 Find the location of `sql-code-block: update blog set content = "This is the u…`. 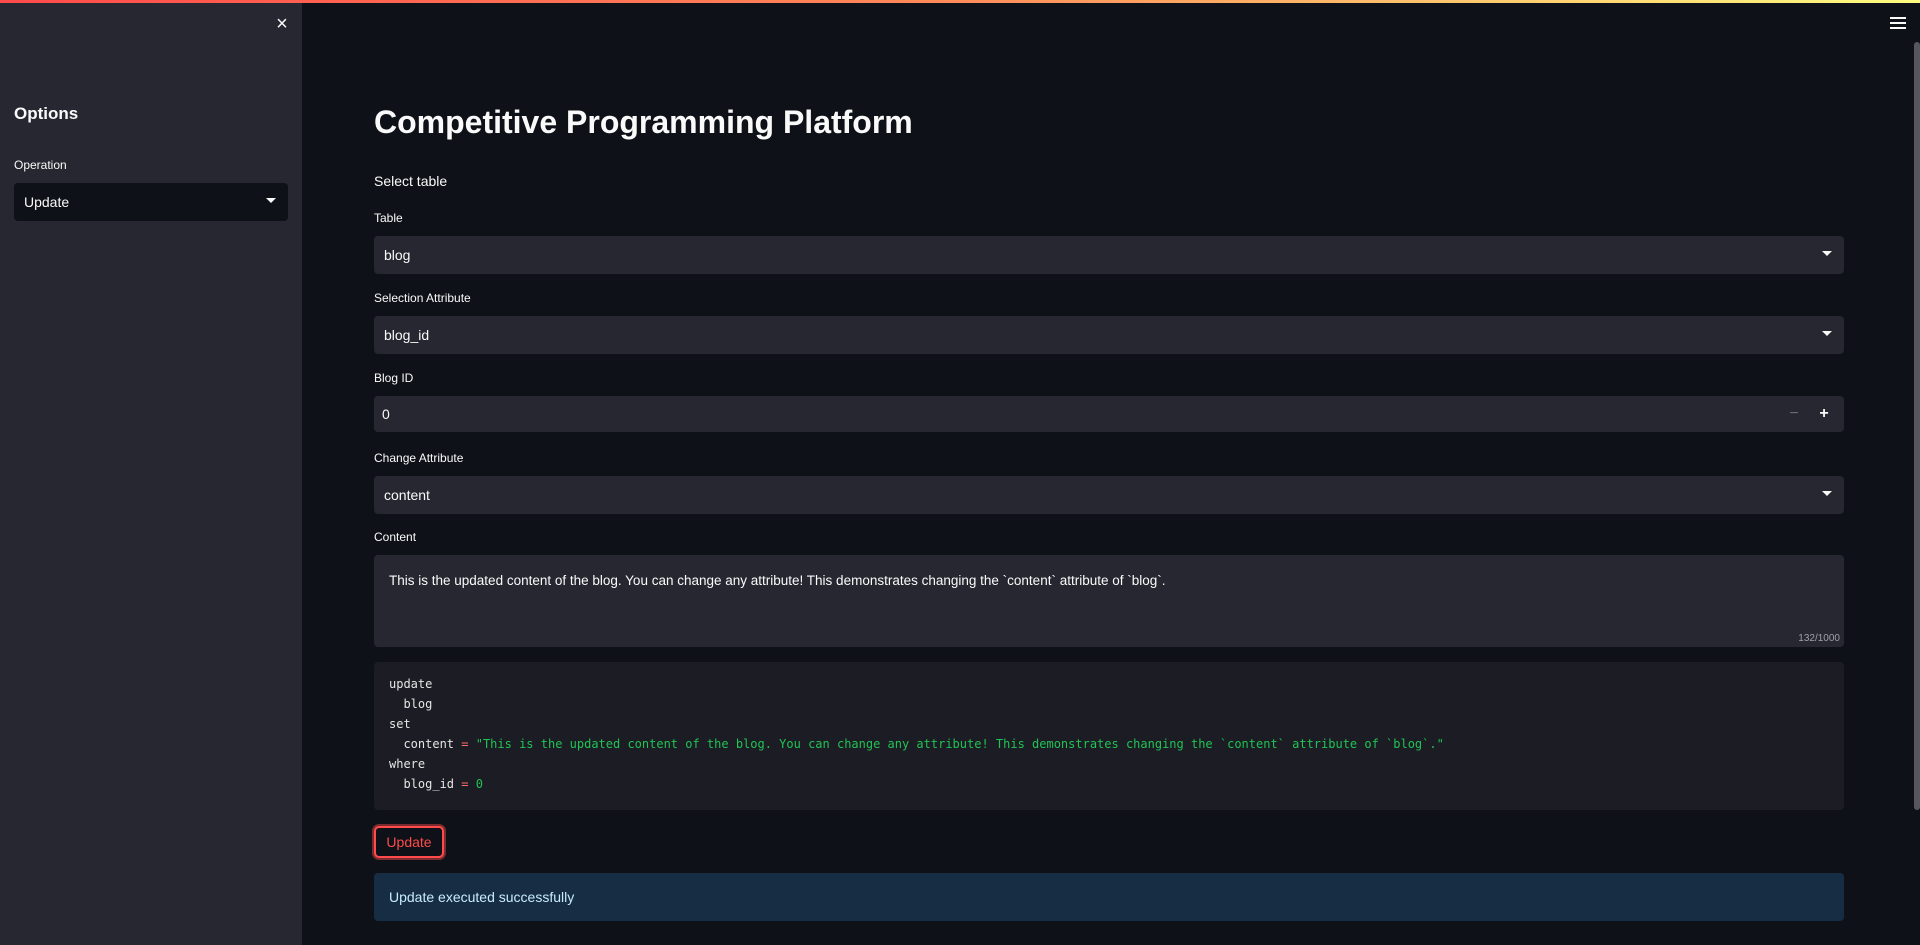

sql-code-block: update blog set content = "This is the u… is located at coordinates (1109, 736).